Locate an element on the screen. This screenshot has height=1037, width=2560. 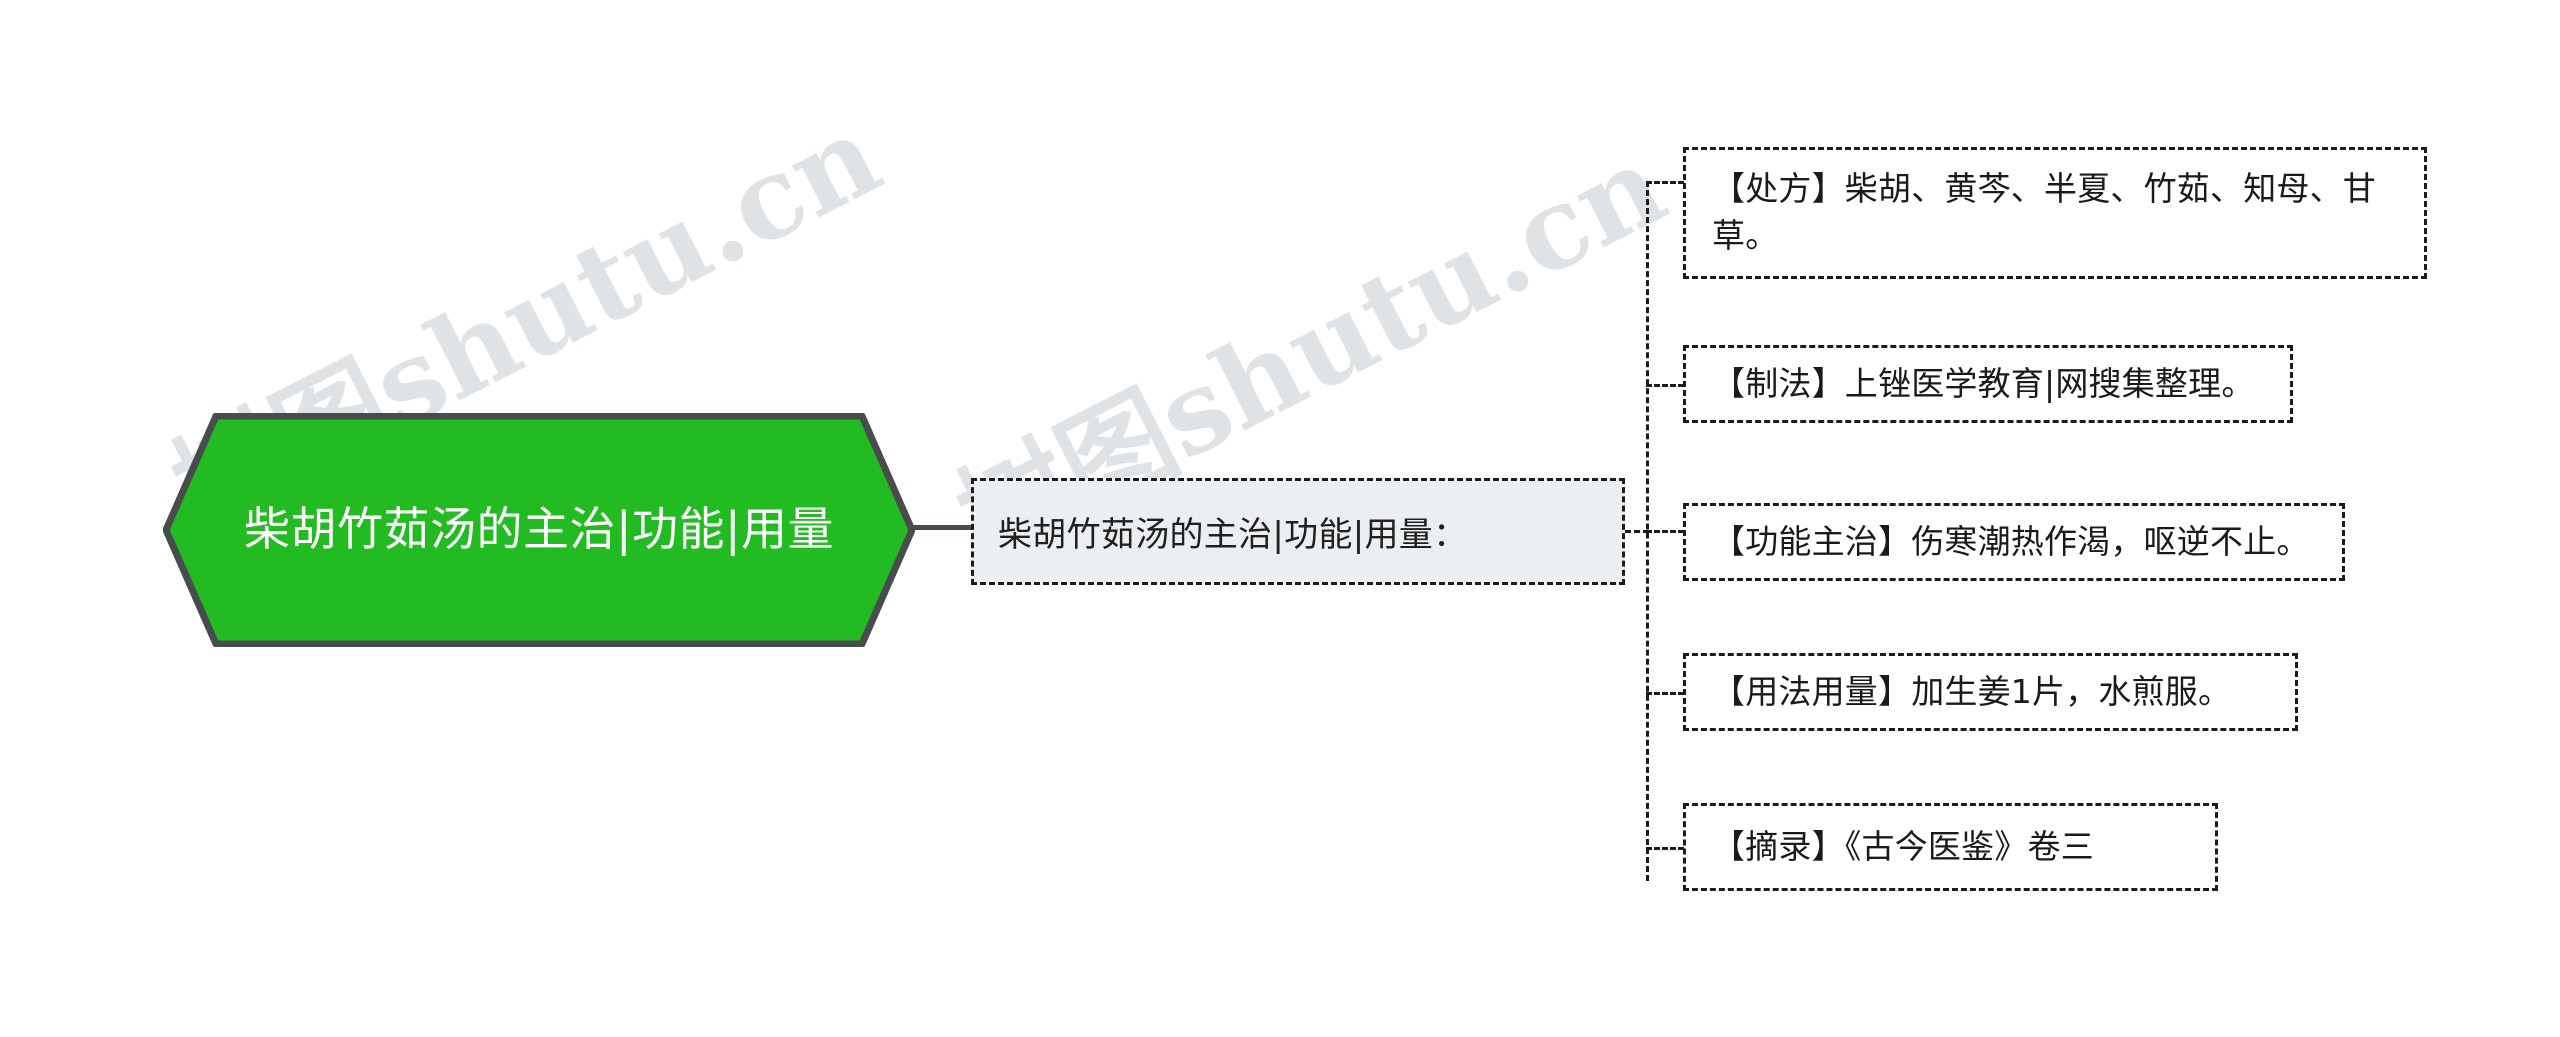
root-node: 柴胡竹茹汤的主治|功能|用量 is located at coordinates (539, 530).